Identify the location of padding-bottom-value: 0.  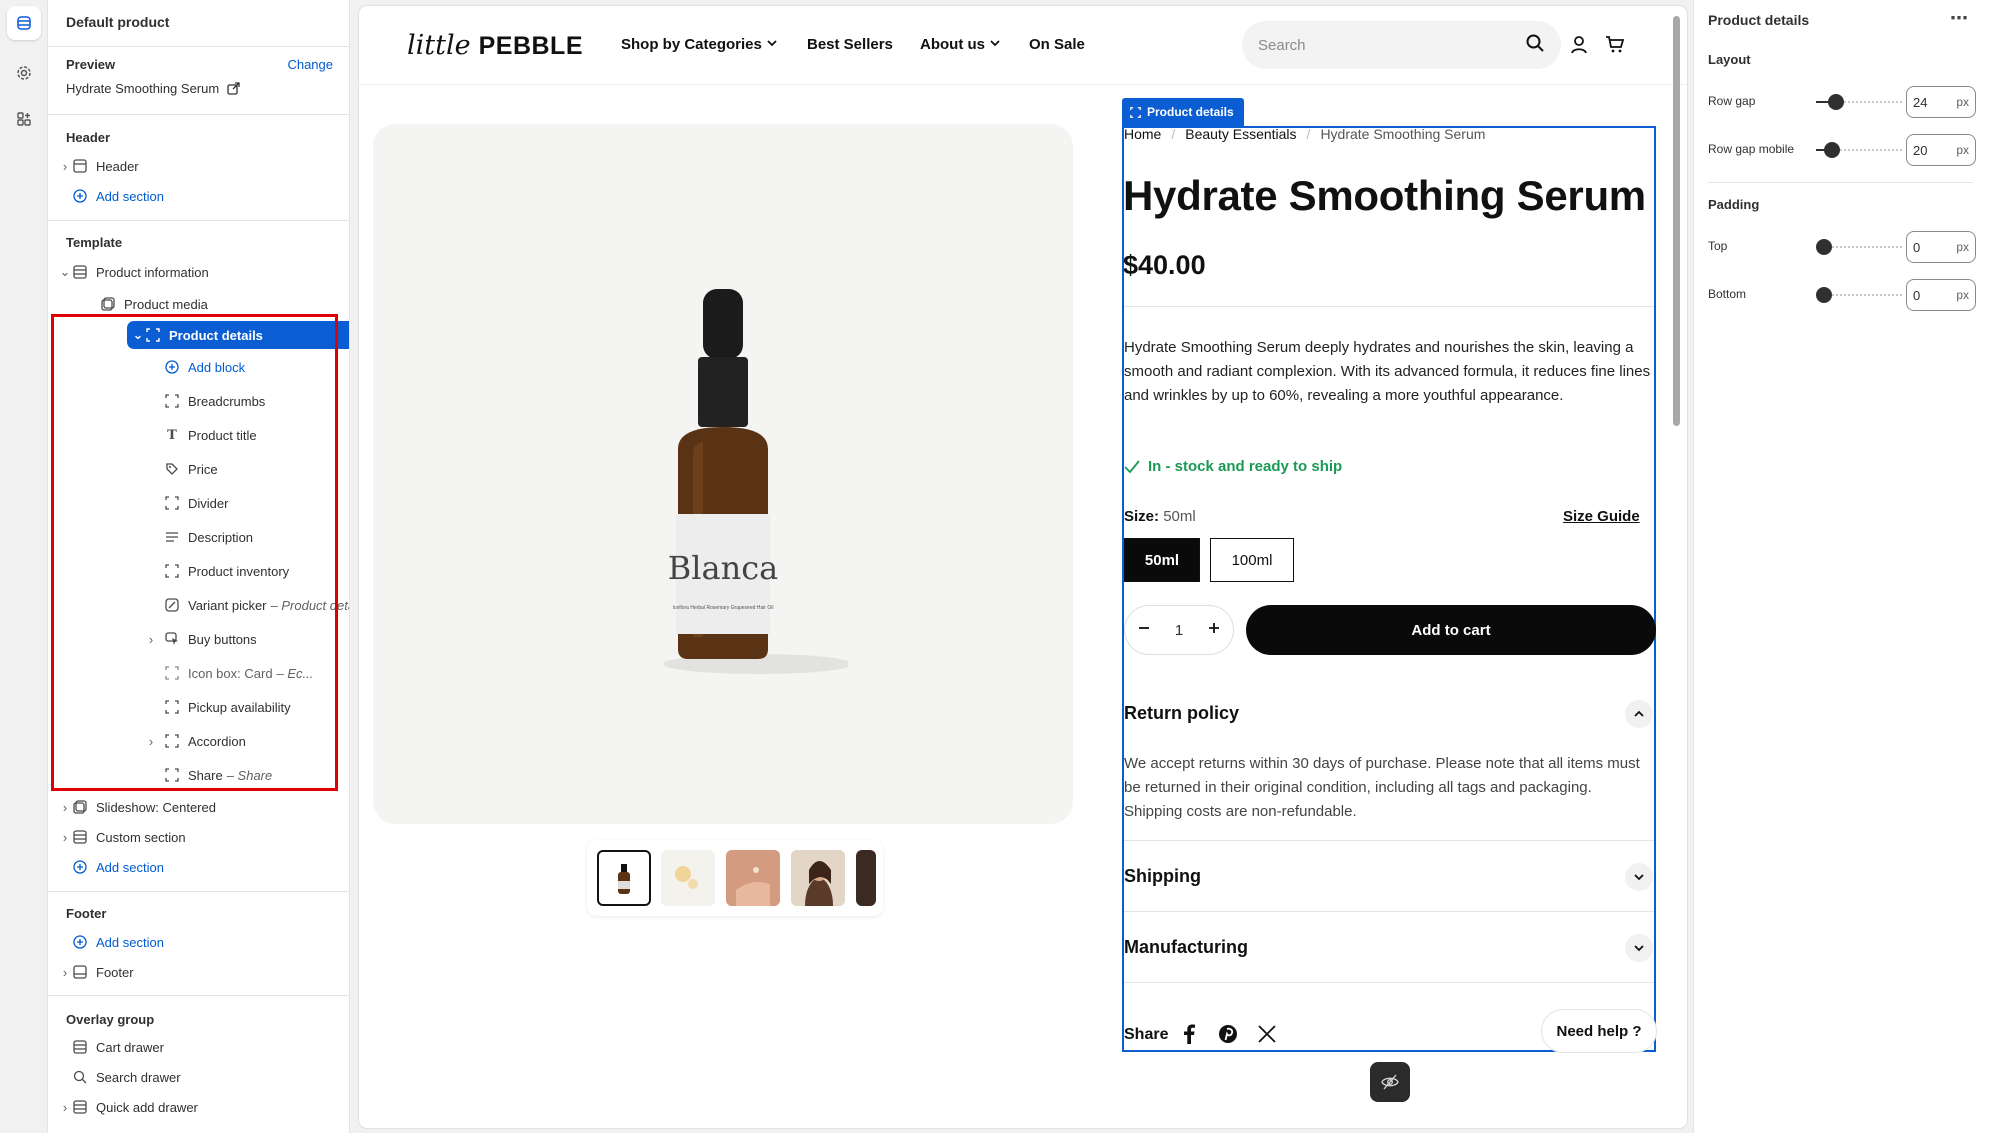
(1917, 295).